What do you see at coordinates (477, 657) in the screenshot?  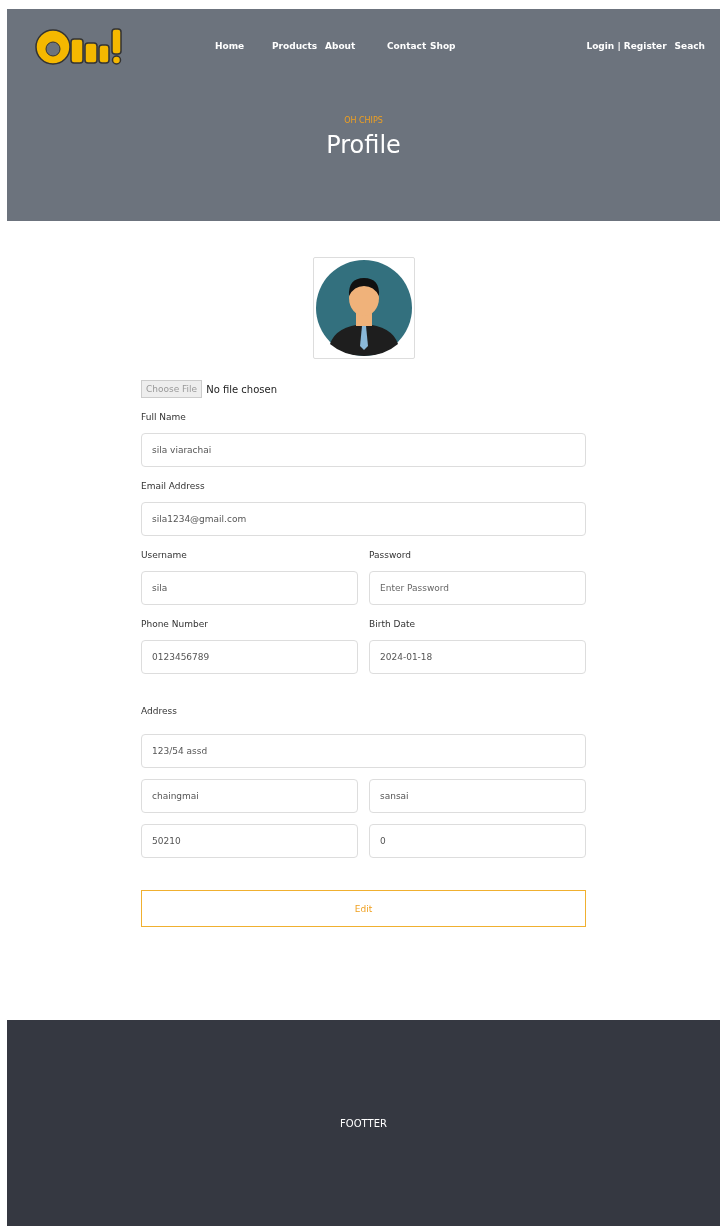 I see `birth-date-field: 2024-01-18` at bounding box center [477, 657].